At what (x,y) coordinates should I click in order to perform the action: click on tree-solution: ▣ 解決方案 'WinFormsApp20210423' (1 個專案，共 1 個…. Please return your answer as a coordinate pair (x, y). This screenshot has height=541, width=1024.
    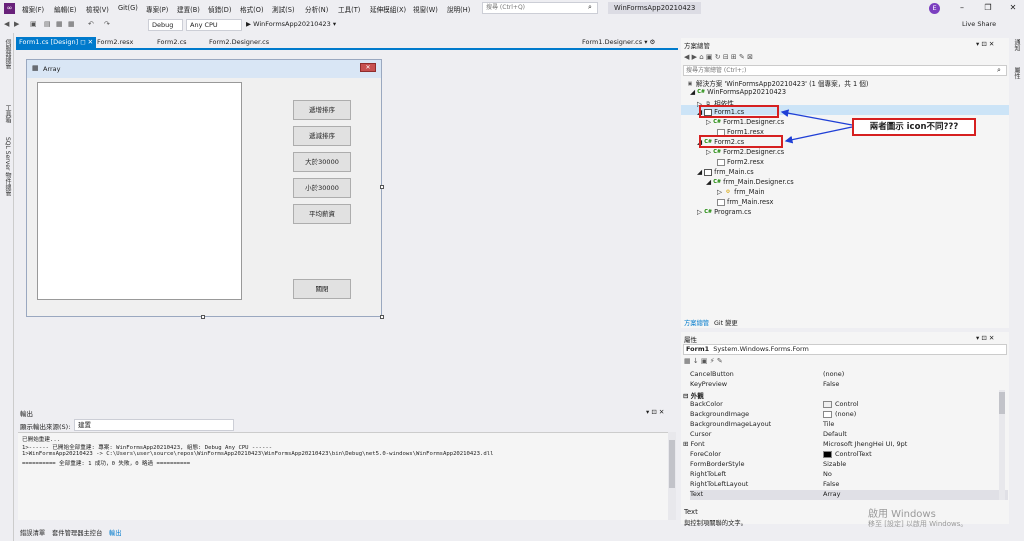
    Looking at the image, I should click on (777, 83).